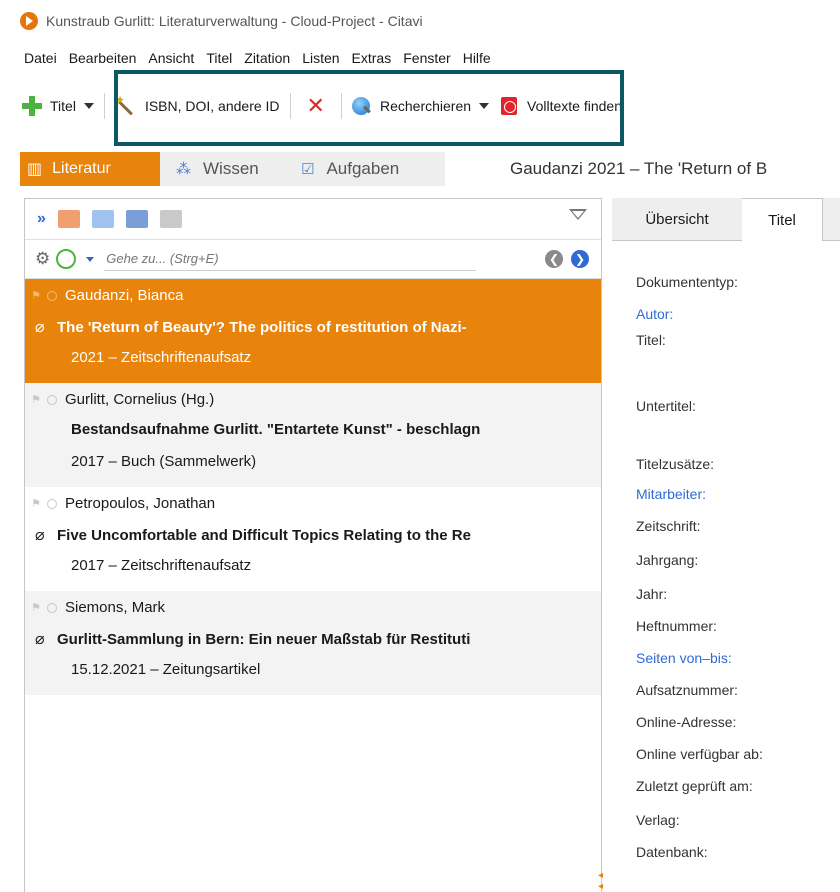 This screenshot has height=892, width=840. Describe the element at coordinates (40, 62) in the screenshot. I see `menu-datei: Datei` at that location.